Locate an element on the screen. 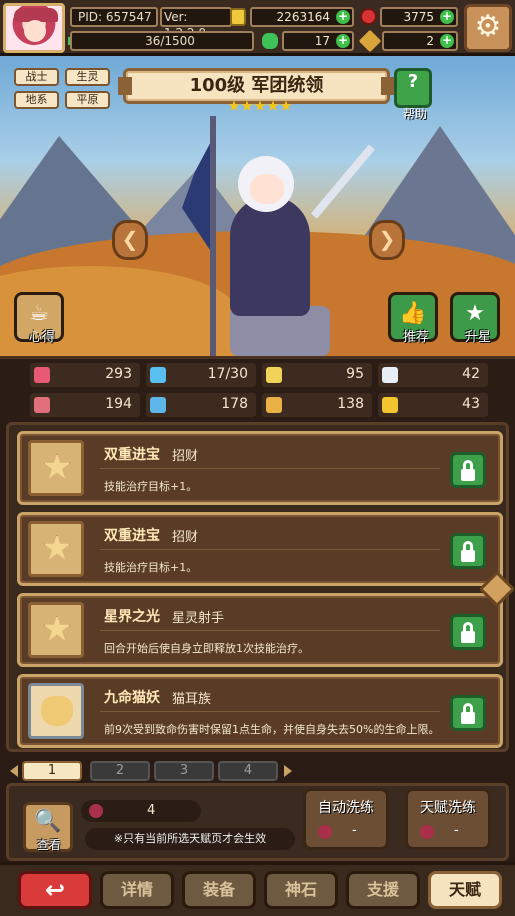 The height and width of the screenshot is (916, 515). talent-page-tabs: 1 2 3 4 is located at coordinates (258, 771).